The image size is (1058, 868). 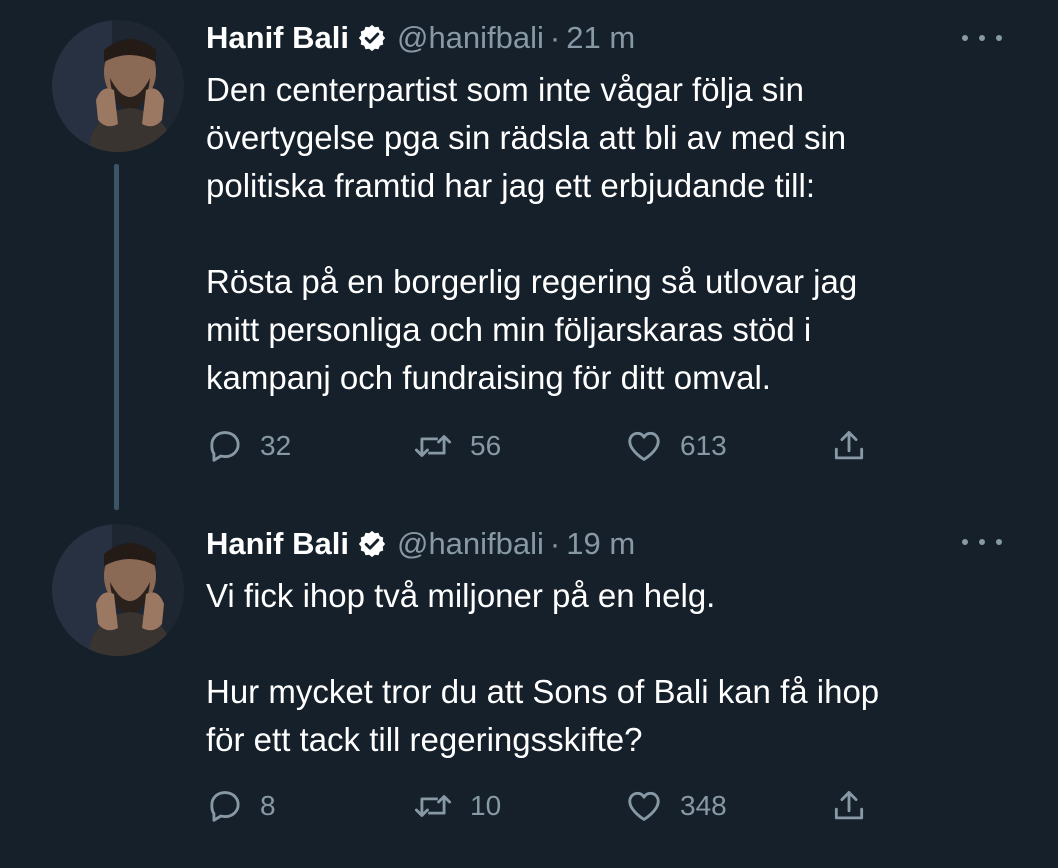 What do you see at coordinates (276, 445) in the screenshot?
I see `reply-count: 32` at bounding box center [276, 445].